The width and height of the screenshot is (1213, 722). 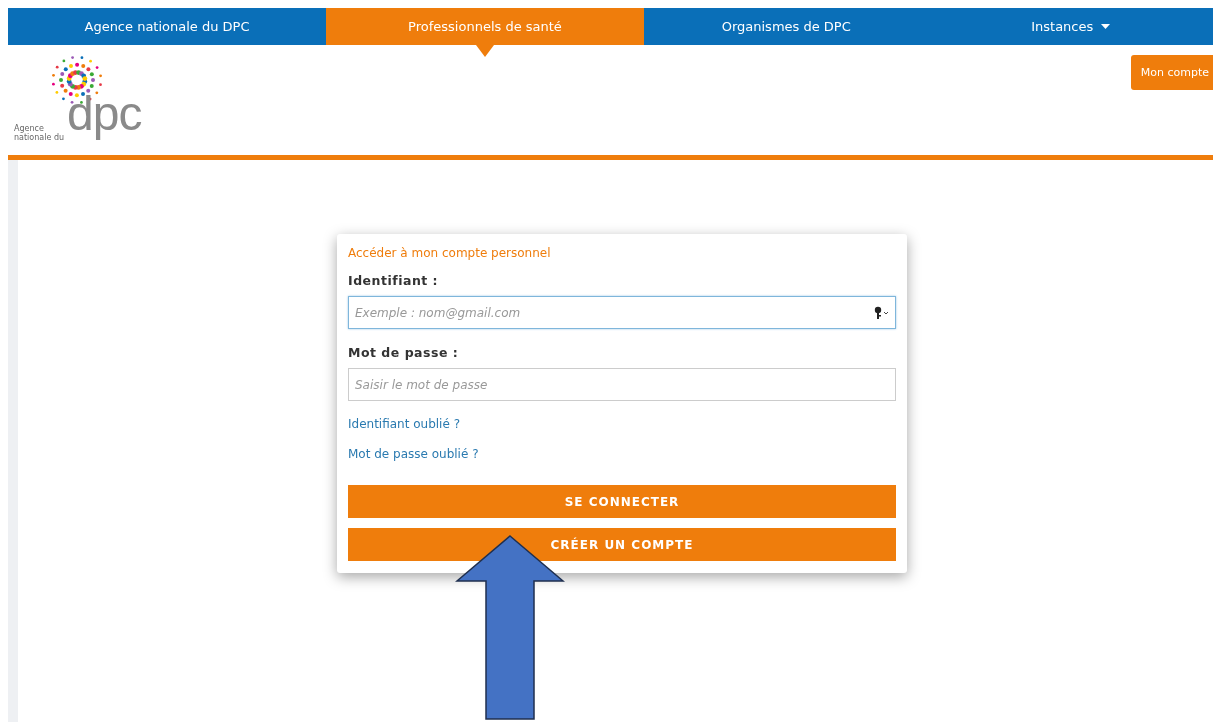 What do you see at coordinates (404, 424) in the screenshot?
I see `forgot-link: Identifiant oublié ?` at bounding box center [404, 424].